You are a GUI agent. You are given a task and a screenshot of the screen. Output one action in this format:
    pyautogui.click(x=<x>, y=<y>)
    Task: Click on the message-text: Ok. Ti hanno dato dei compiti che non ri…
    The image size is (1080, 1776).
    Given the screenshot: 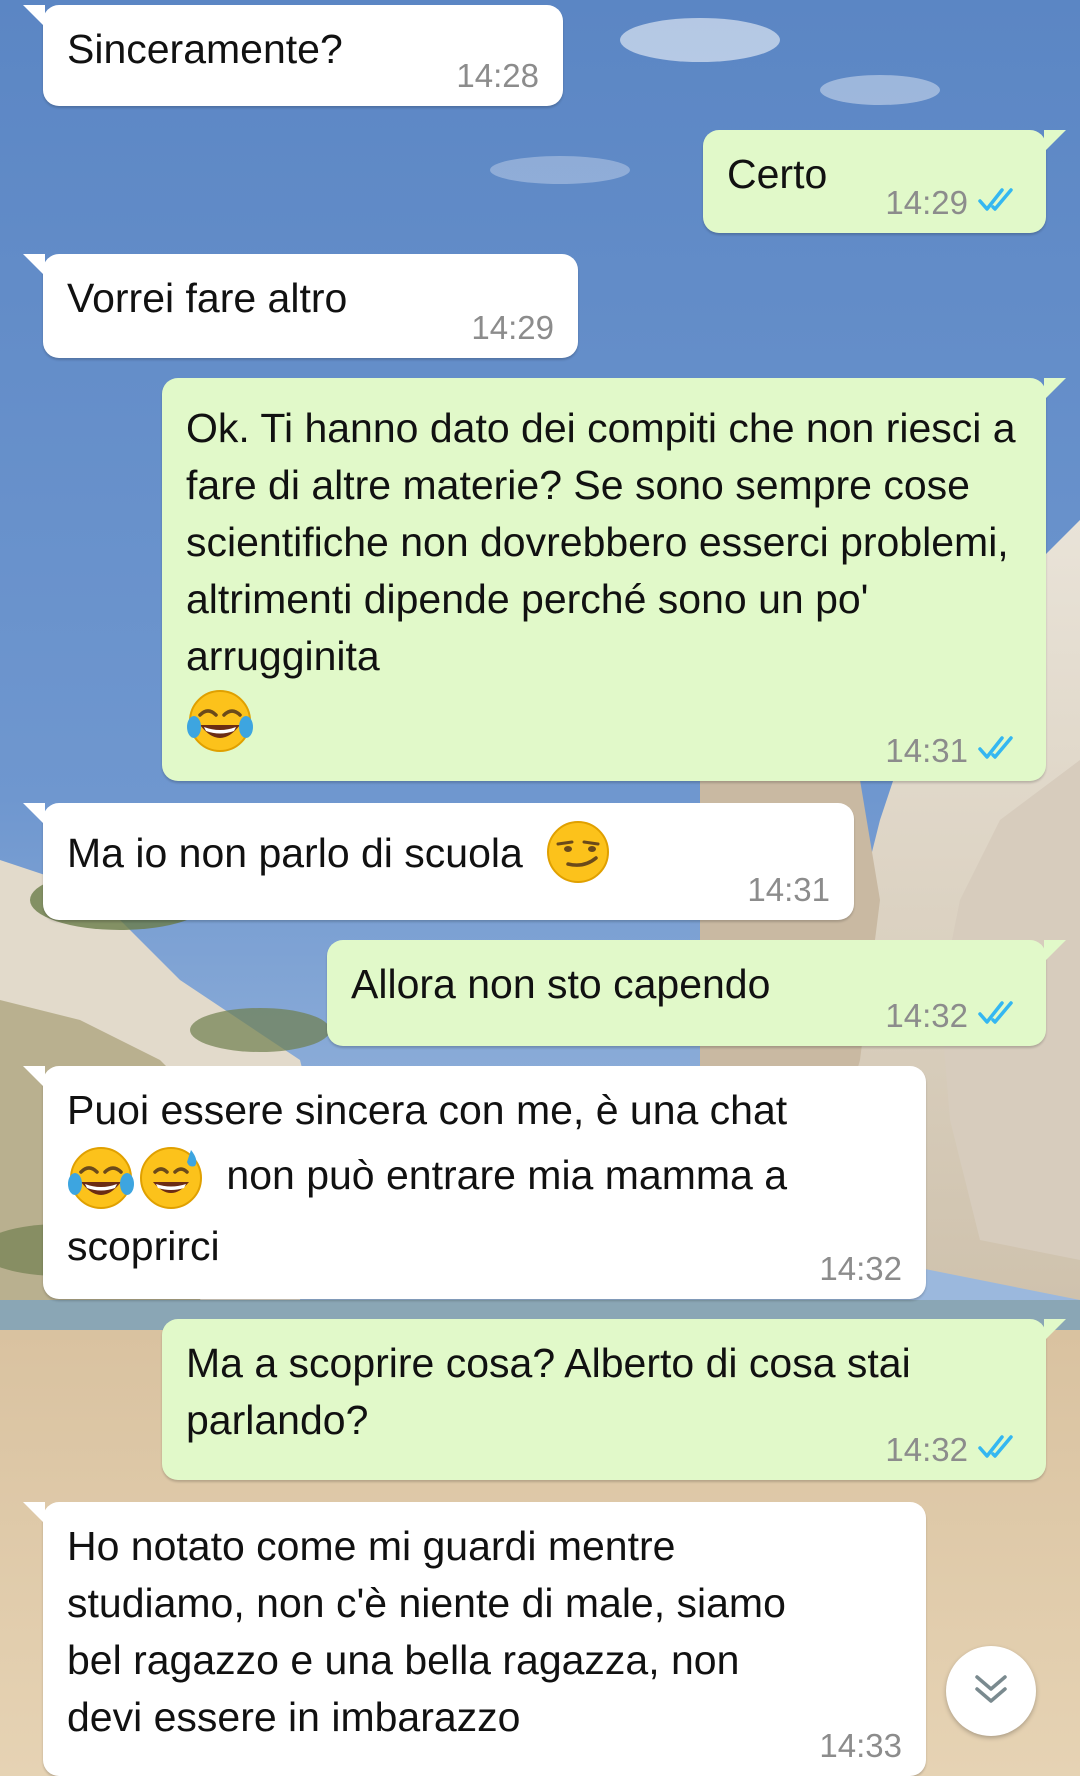 What is the action you would take?
    pyautogui.click(x=606, y=542)
    